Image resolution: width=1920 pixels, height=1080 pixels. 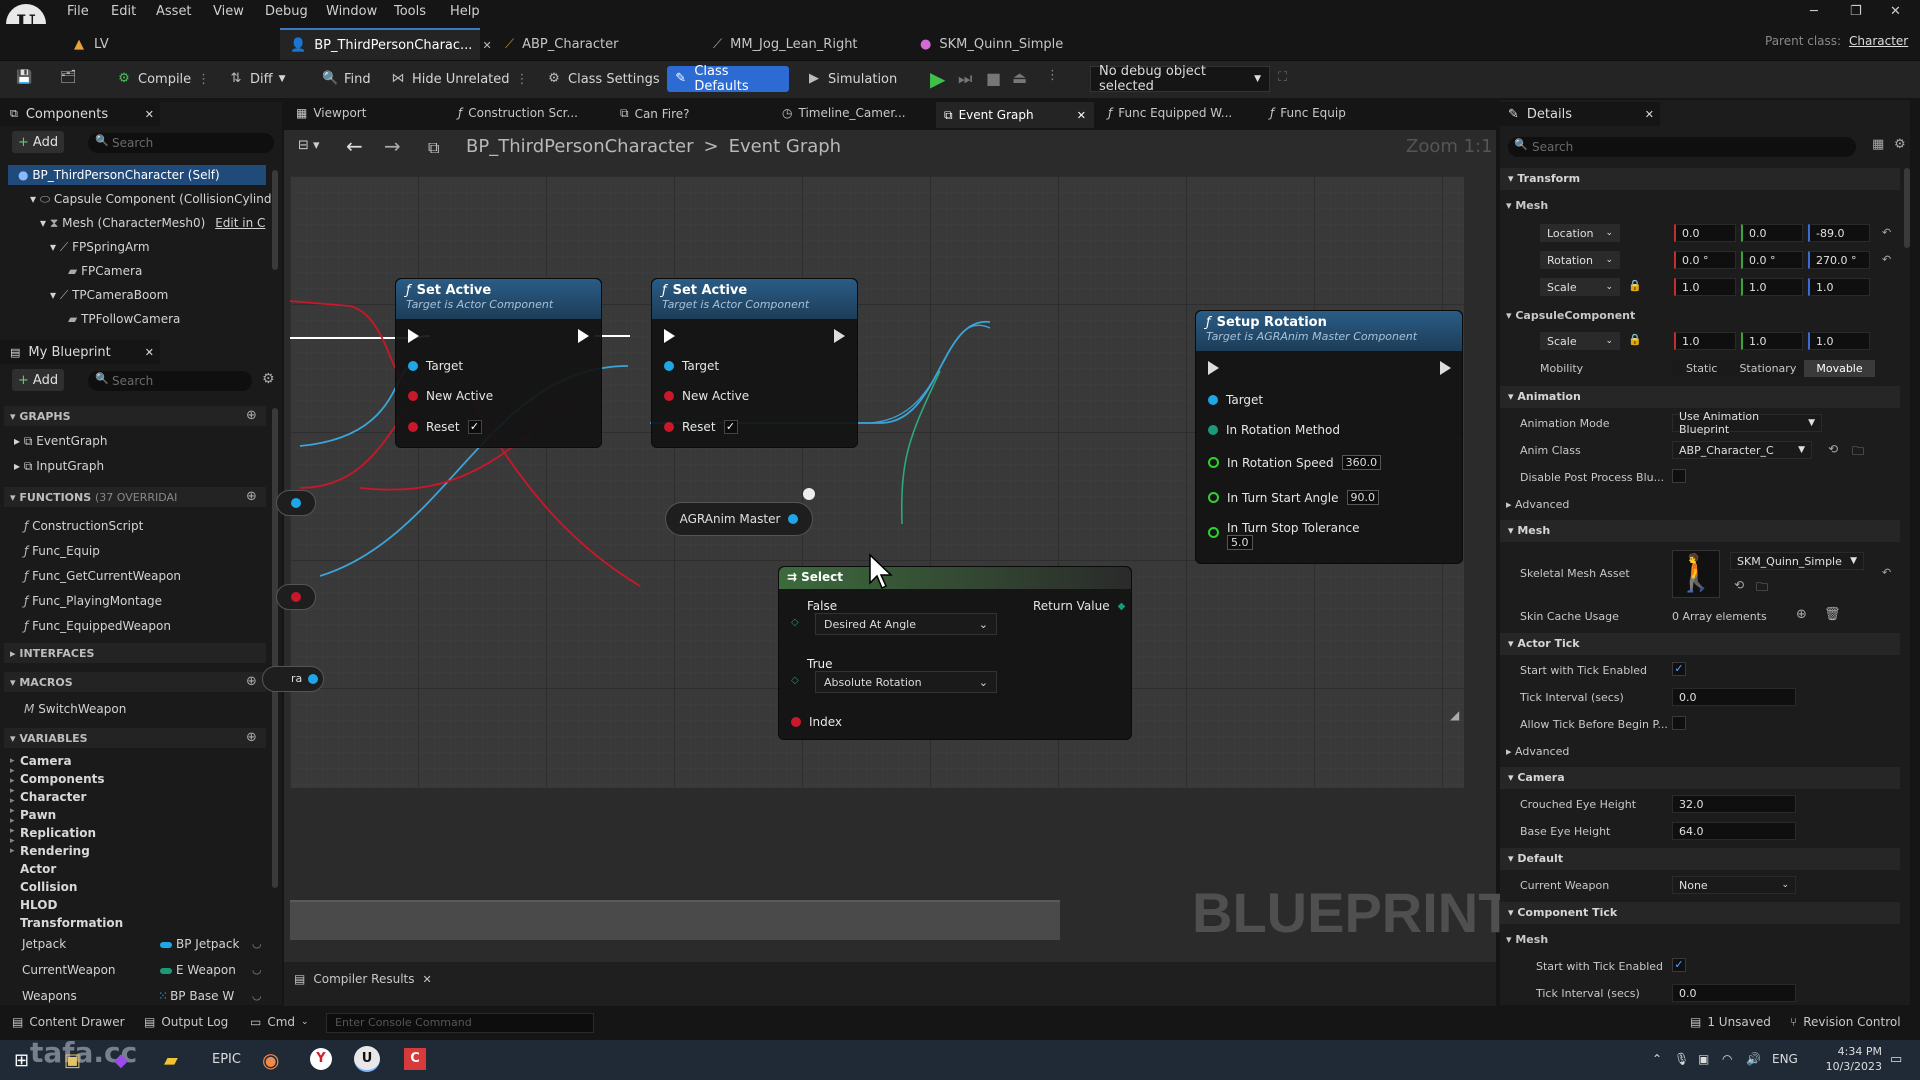 I want to click on scale-z-input: 1.0, so click(x=1839, y=287).